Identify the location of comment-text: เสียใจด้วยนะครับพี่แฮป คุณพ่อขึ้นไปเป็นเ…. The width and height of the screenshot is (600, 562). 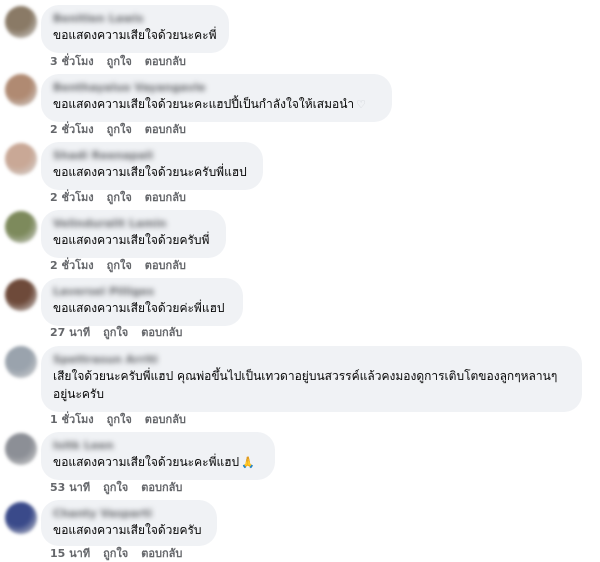
(305, 385).